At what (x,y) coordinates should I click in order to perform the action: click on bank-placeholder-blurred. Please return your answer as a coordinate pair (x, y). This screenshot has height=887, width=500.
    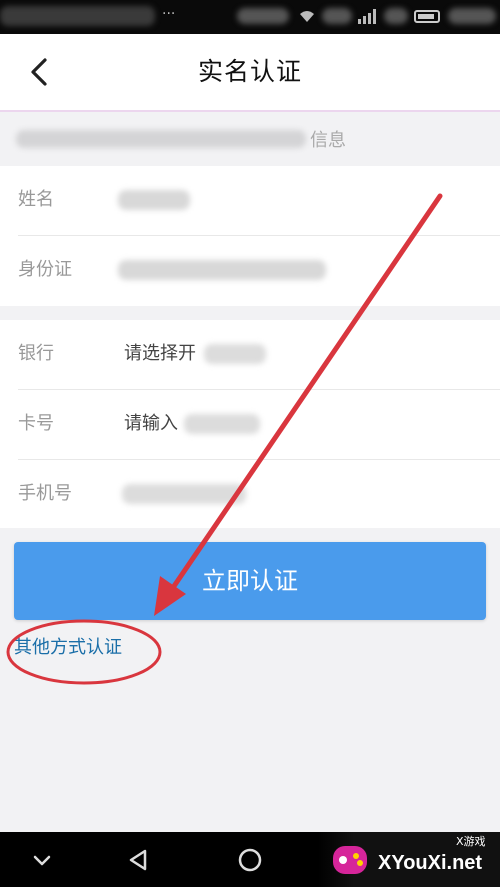
    Looking at the image, I should click on (235, 354).